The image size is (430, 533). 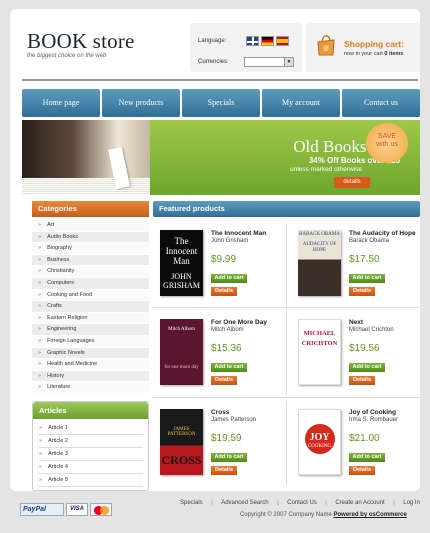 What do you see at coordinates (90, 388) in the screenshot?
I see `category-item: » Literature` at bounding box center [90, 388].